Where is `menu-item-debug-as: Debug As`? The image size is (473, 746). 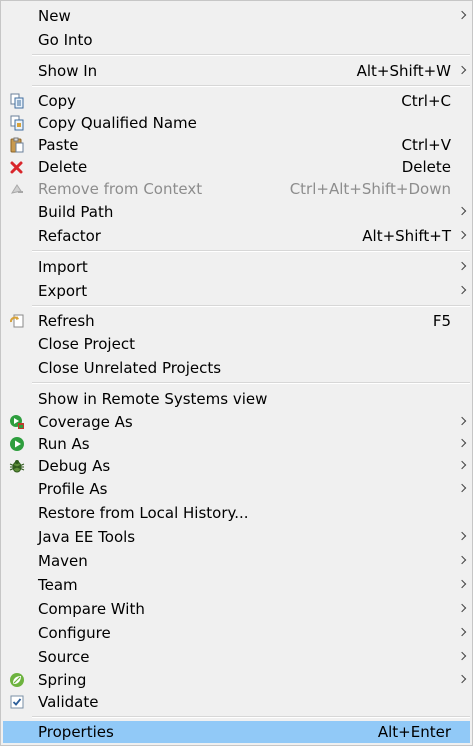
menu-item-debug-as: Debug As is located at coordinates (236, 466).